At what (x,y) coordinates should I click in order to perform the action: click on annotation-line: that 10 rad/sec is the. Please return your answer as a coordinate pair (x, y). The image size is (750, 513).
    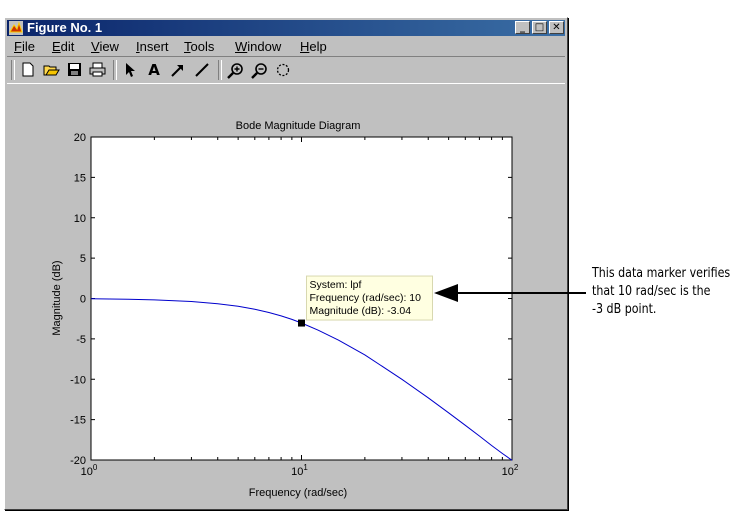
    Looking at the image, I should click on (651, 291).